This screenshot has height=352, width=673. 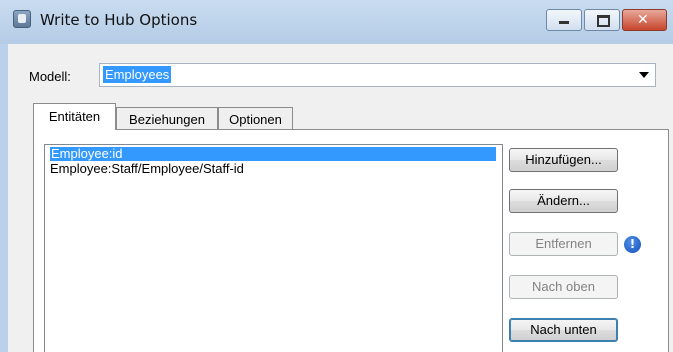 What do you see at coordinates (74, 116) in the screenshot?
I see `tab-entitaeten: Entitäten` at bounding box center [74, 116].